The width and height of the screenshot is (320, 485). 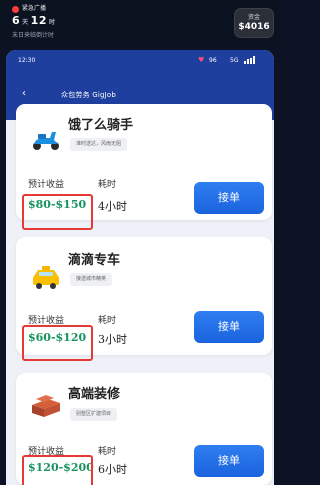 What do you see at coordinates (46, 406) in the screenshot?
I see `bricks-icon` at bounding box center [46, 406].